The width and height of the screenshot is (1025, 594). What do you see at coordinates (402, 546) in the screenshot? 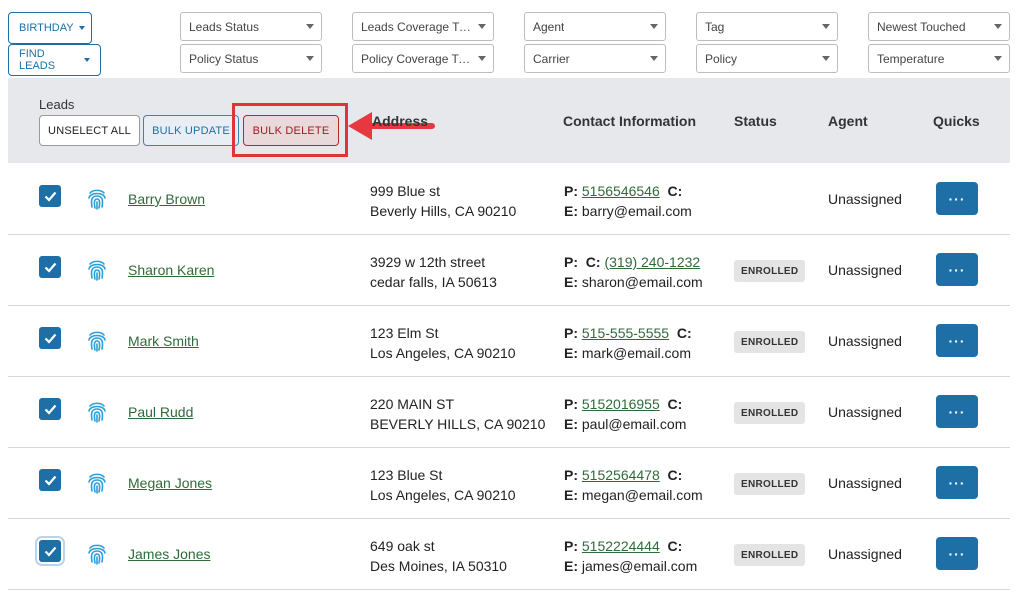
I see `address-line-1: 649 oak st` at bounding box center [402, 546].